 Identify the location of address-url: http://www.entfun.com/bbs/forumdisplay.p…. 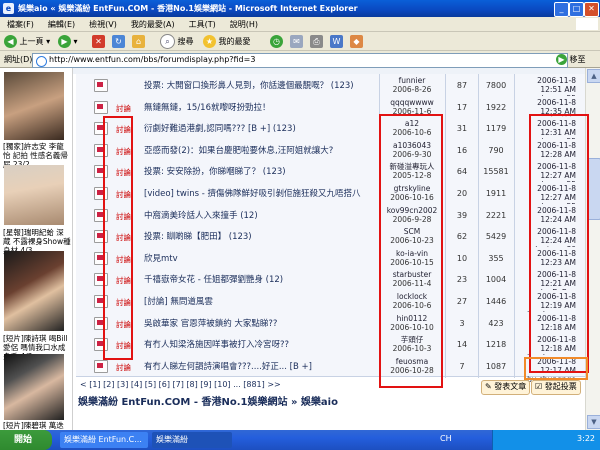
(152, 59).